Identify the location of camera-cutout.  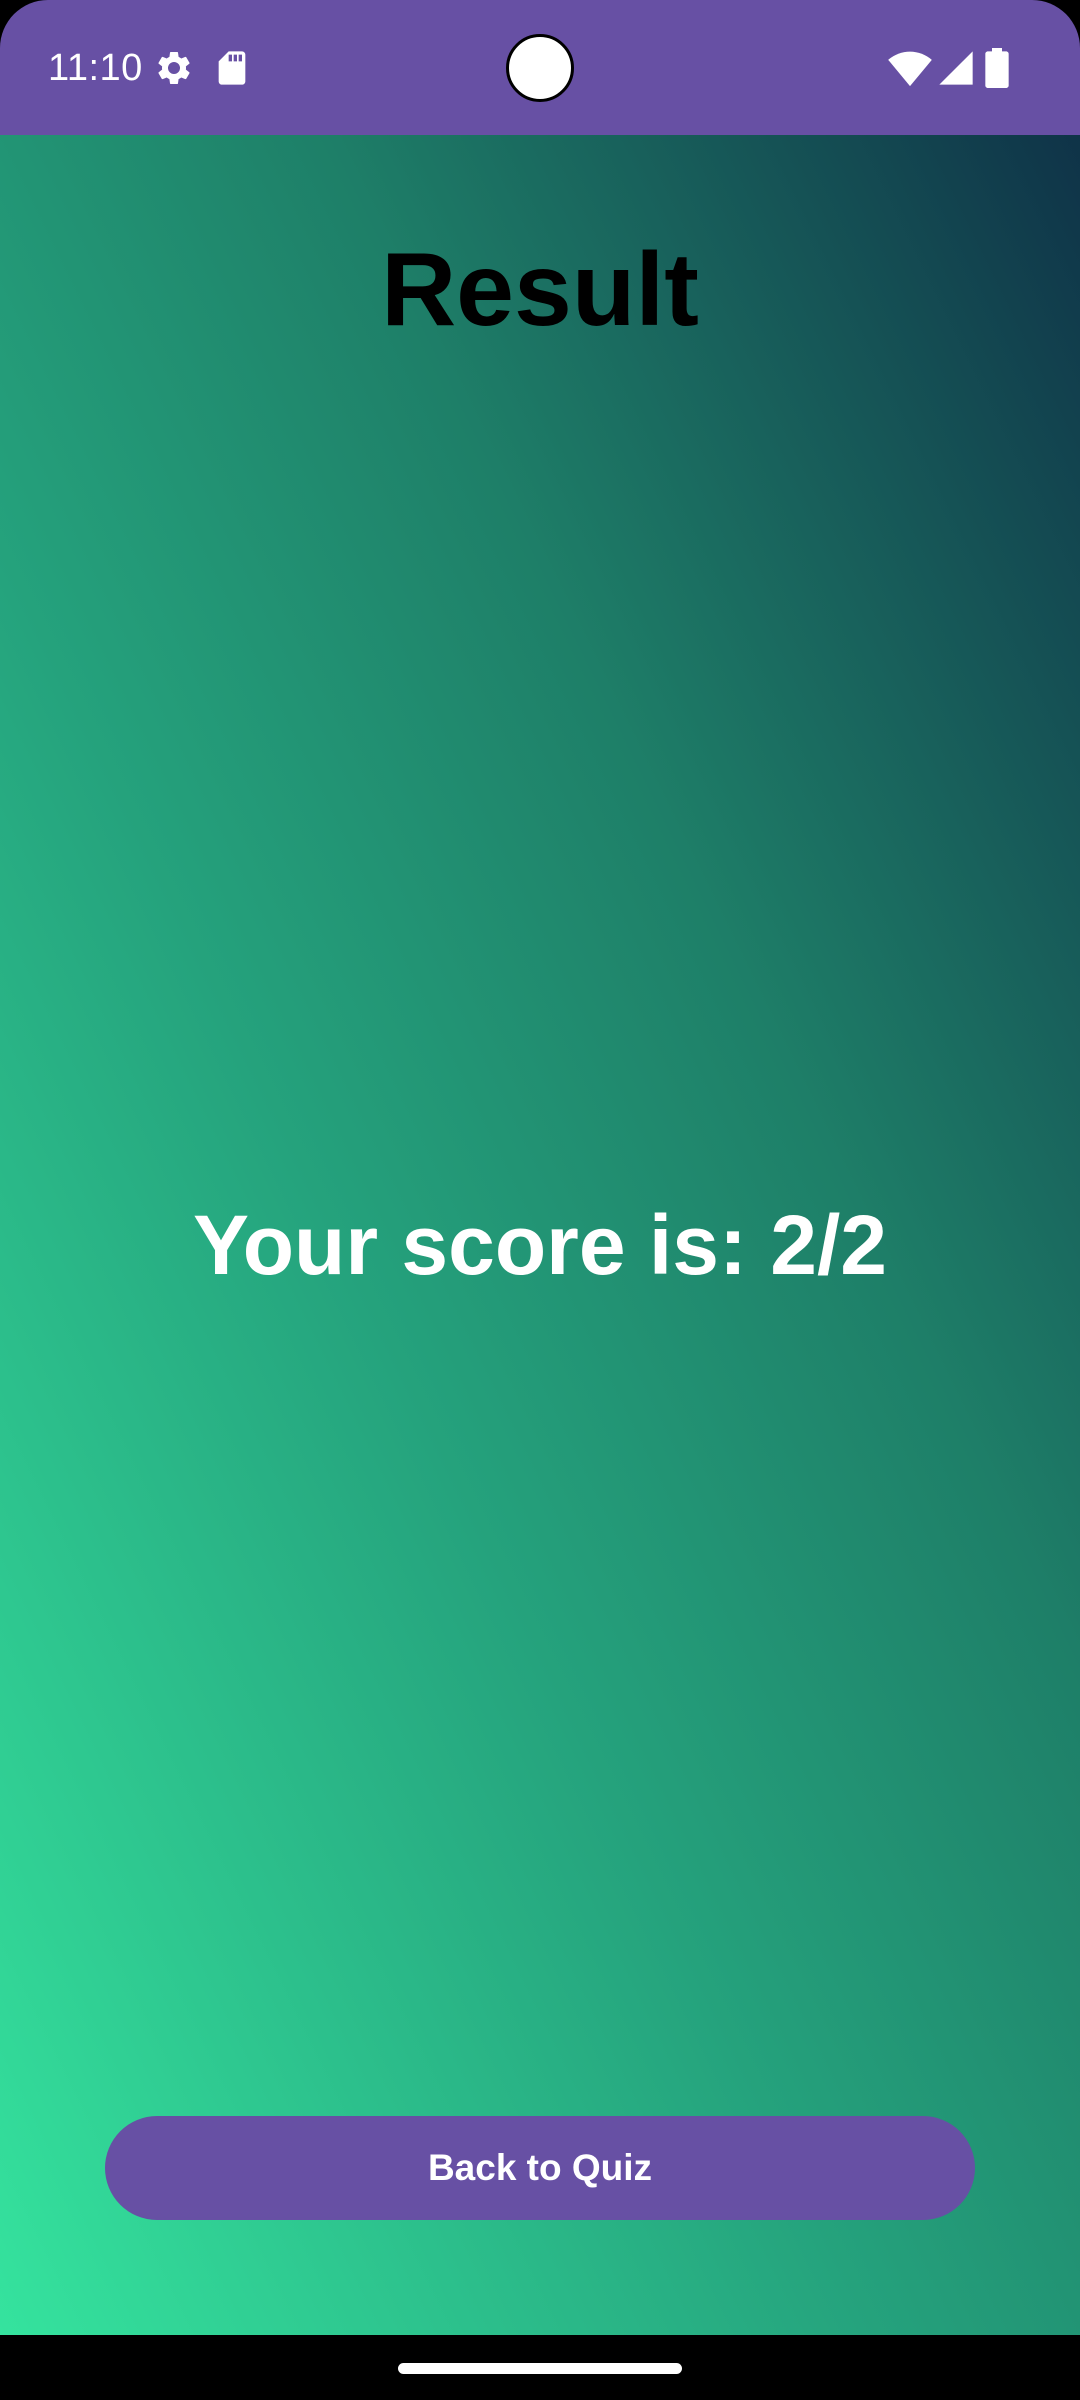
(540, 68).